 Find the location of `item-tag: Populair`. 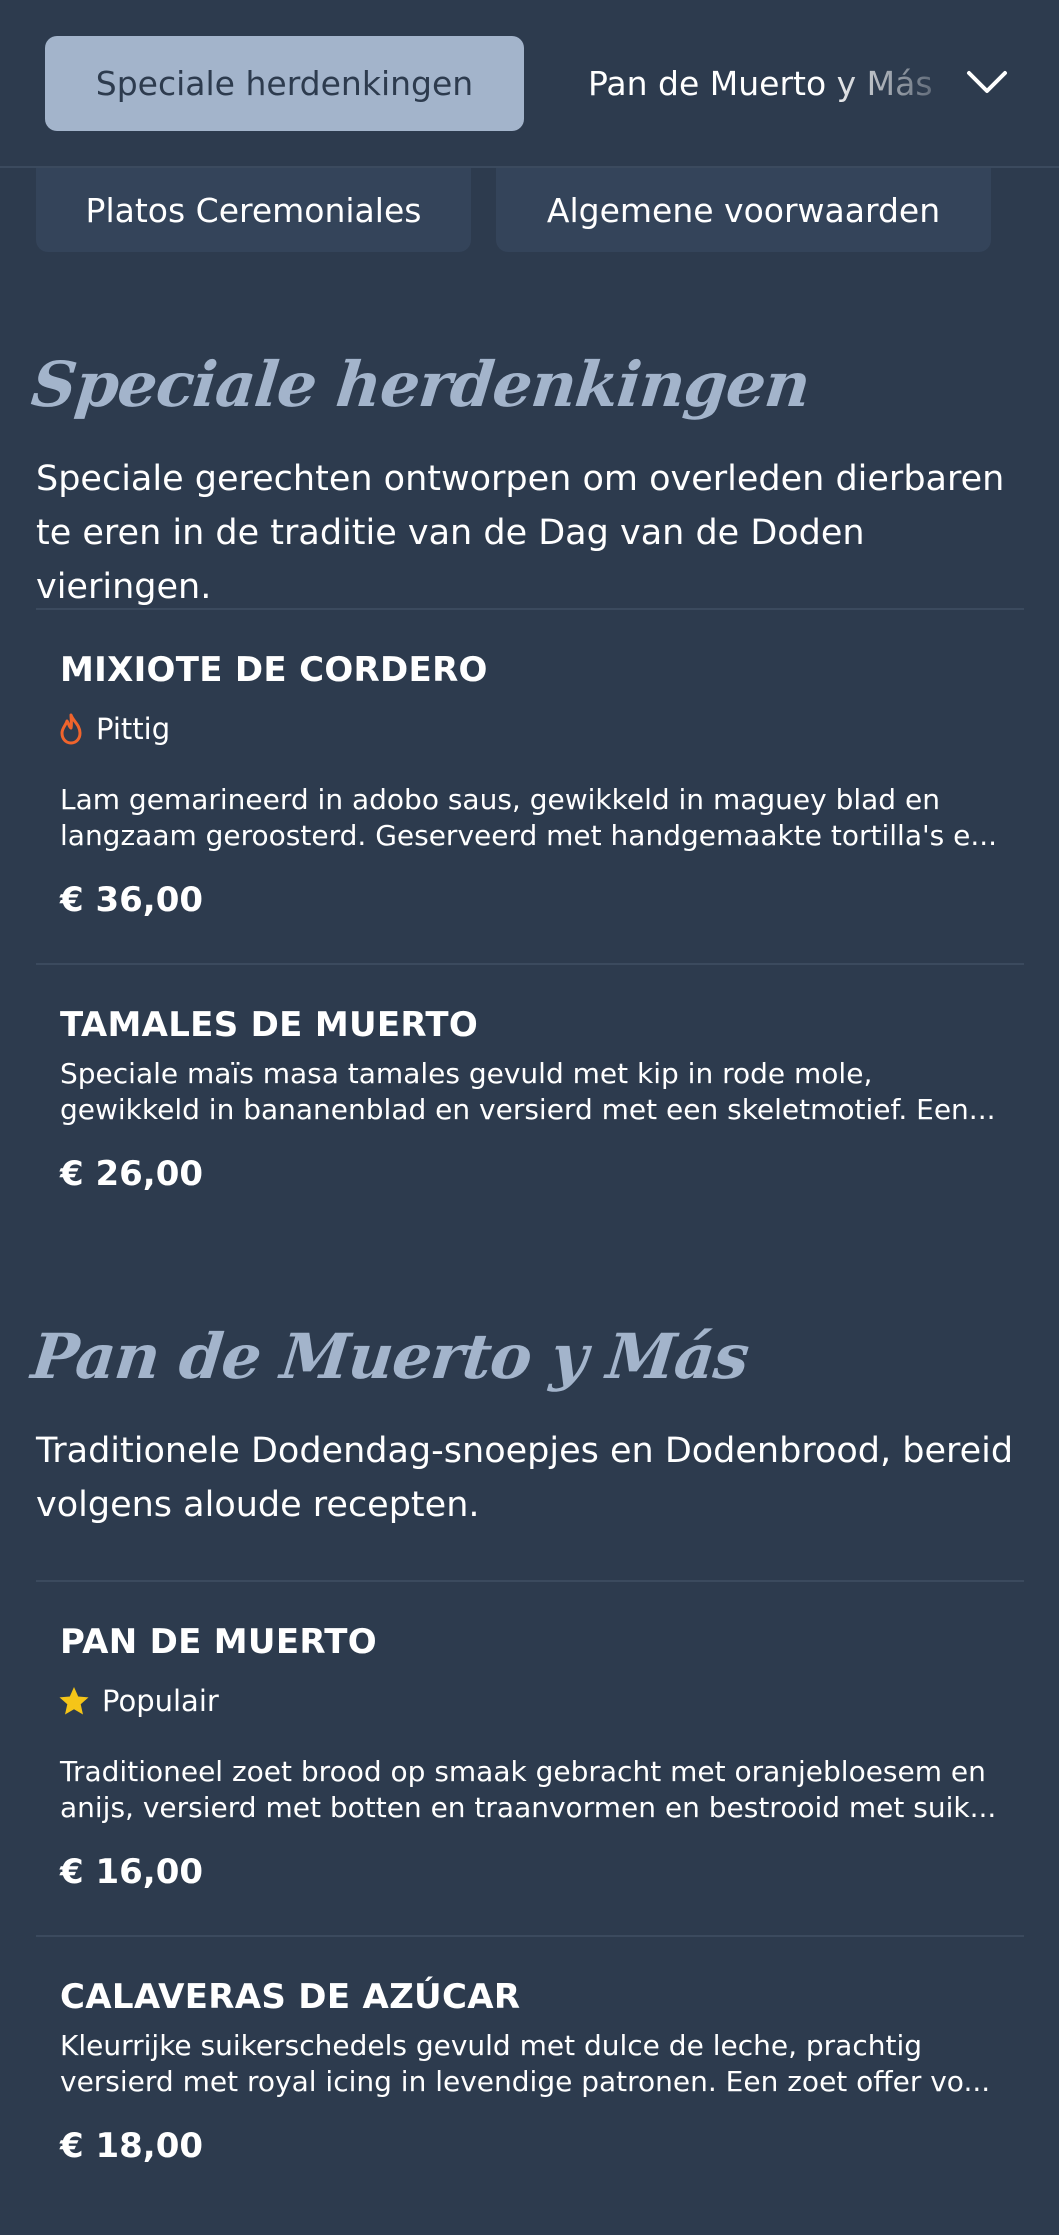

item-tag: Populair is located at coordinates (138, 1701).